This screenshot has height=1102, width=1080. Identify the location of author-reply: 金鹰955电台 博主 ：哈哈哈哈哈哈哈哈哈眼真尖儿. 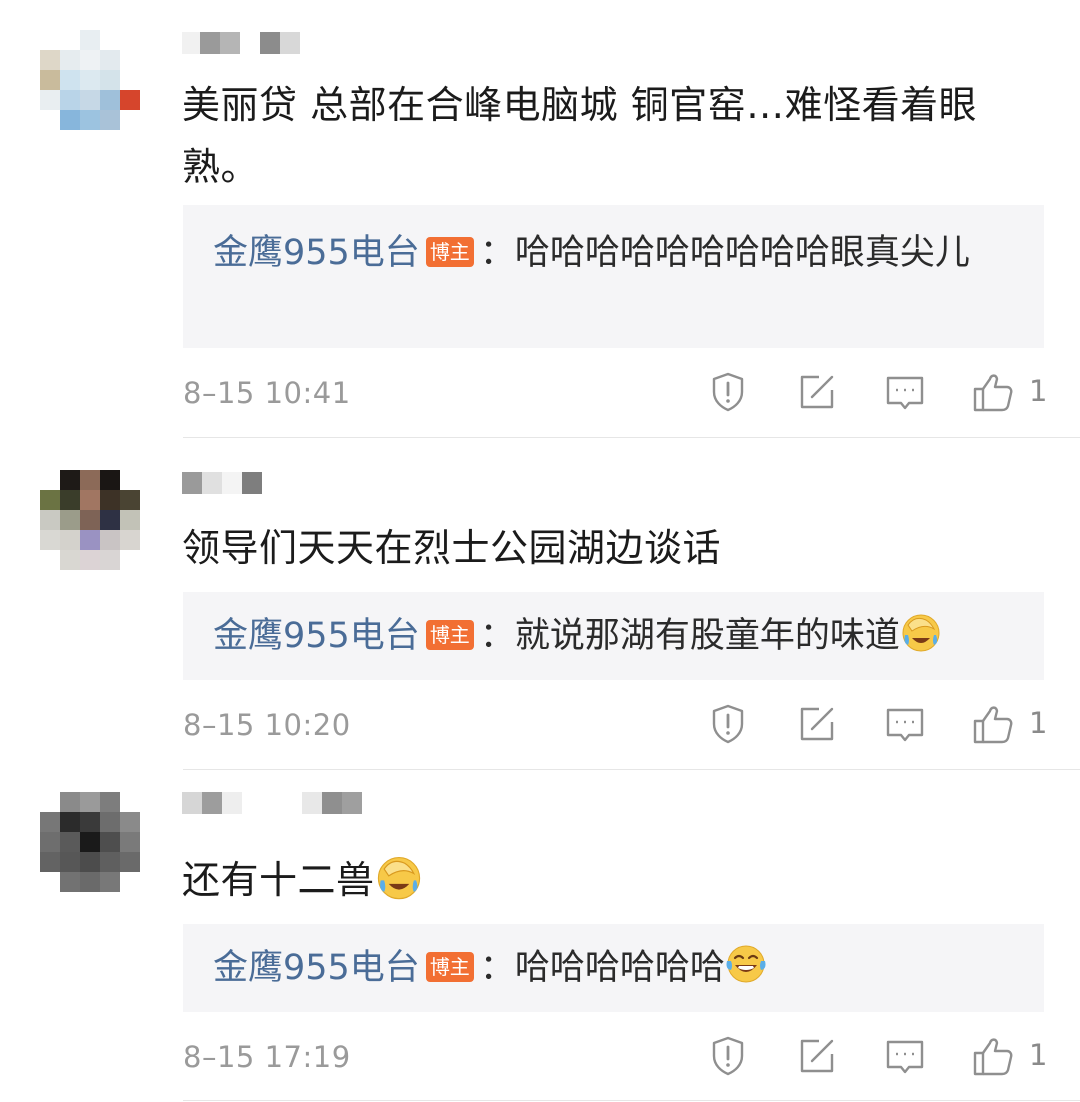
(613, 276).